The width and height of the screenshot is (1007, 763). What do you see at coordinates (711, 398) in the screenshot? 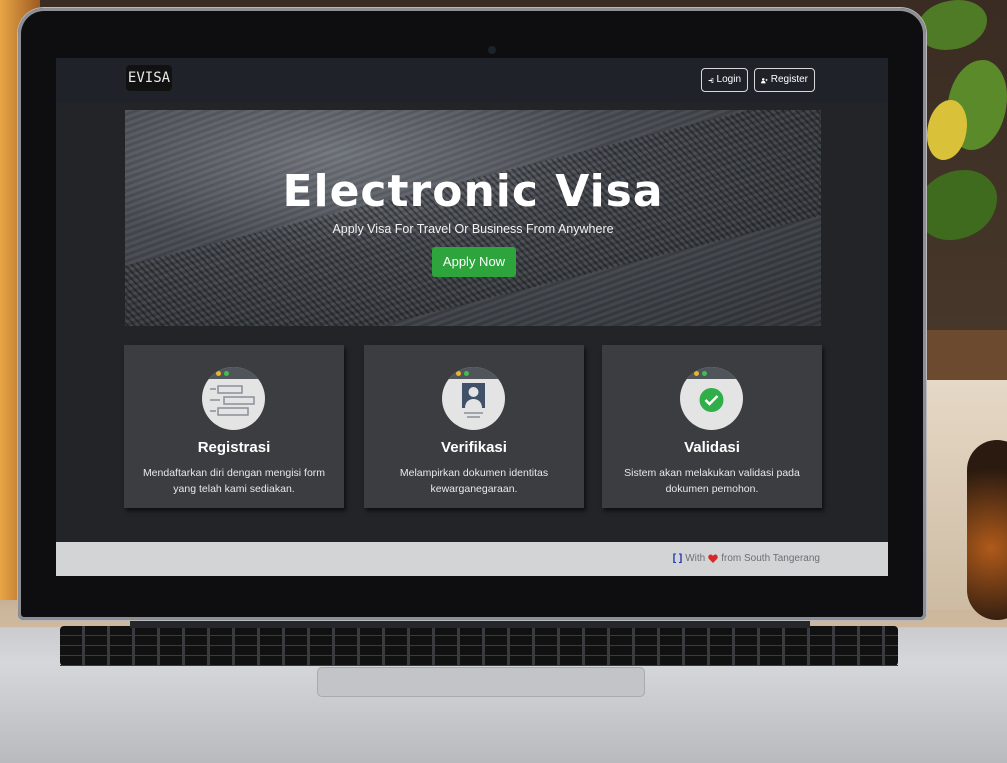
I see `check-circle-icon` at bounding box center [711, 398].